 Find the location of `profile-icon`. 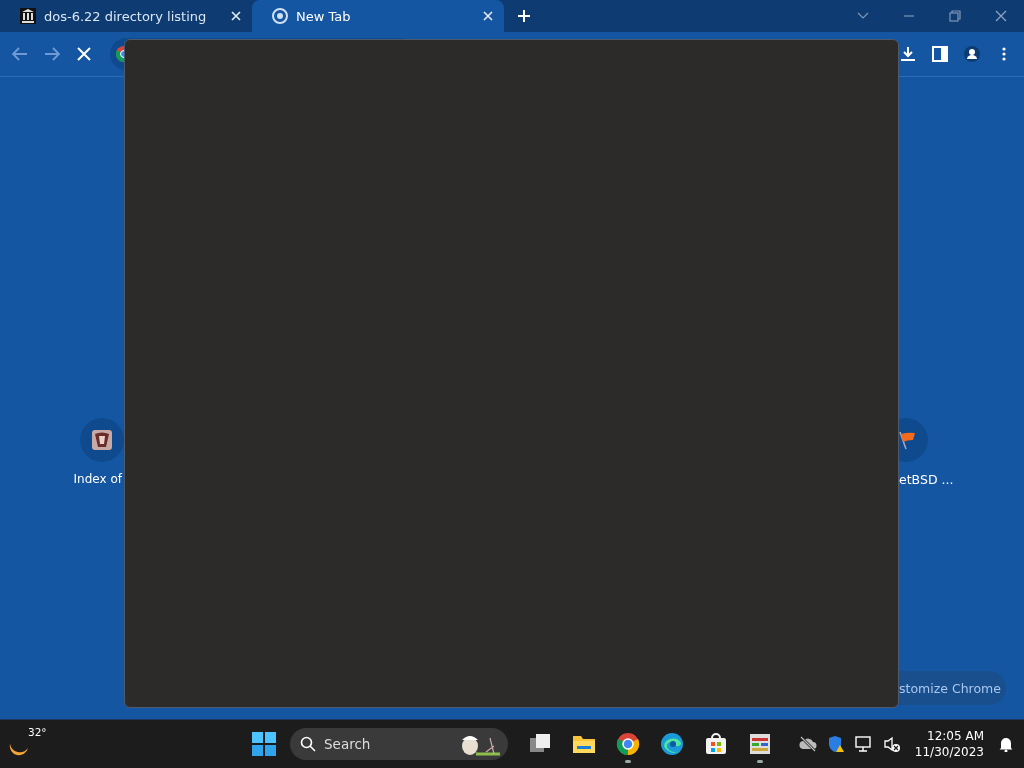

profile-icon is located at coordinates (972, 54).